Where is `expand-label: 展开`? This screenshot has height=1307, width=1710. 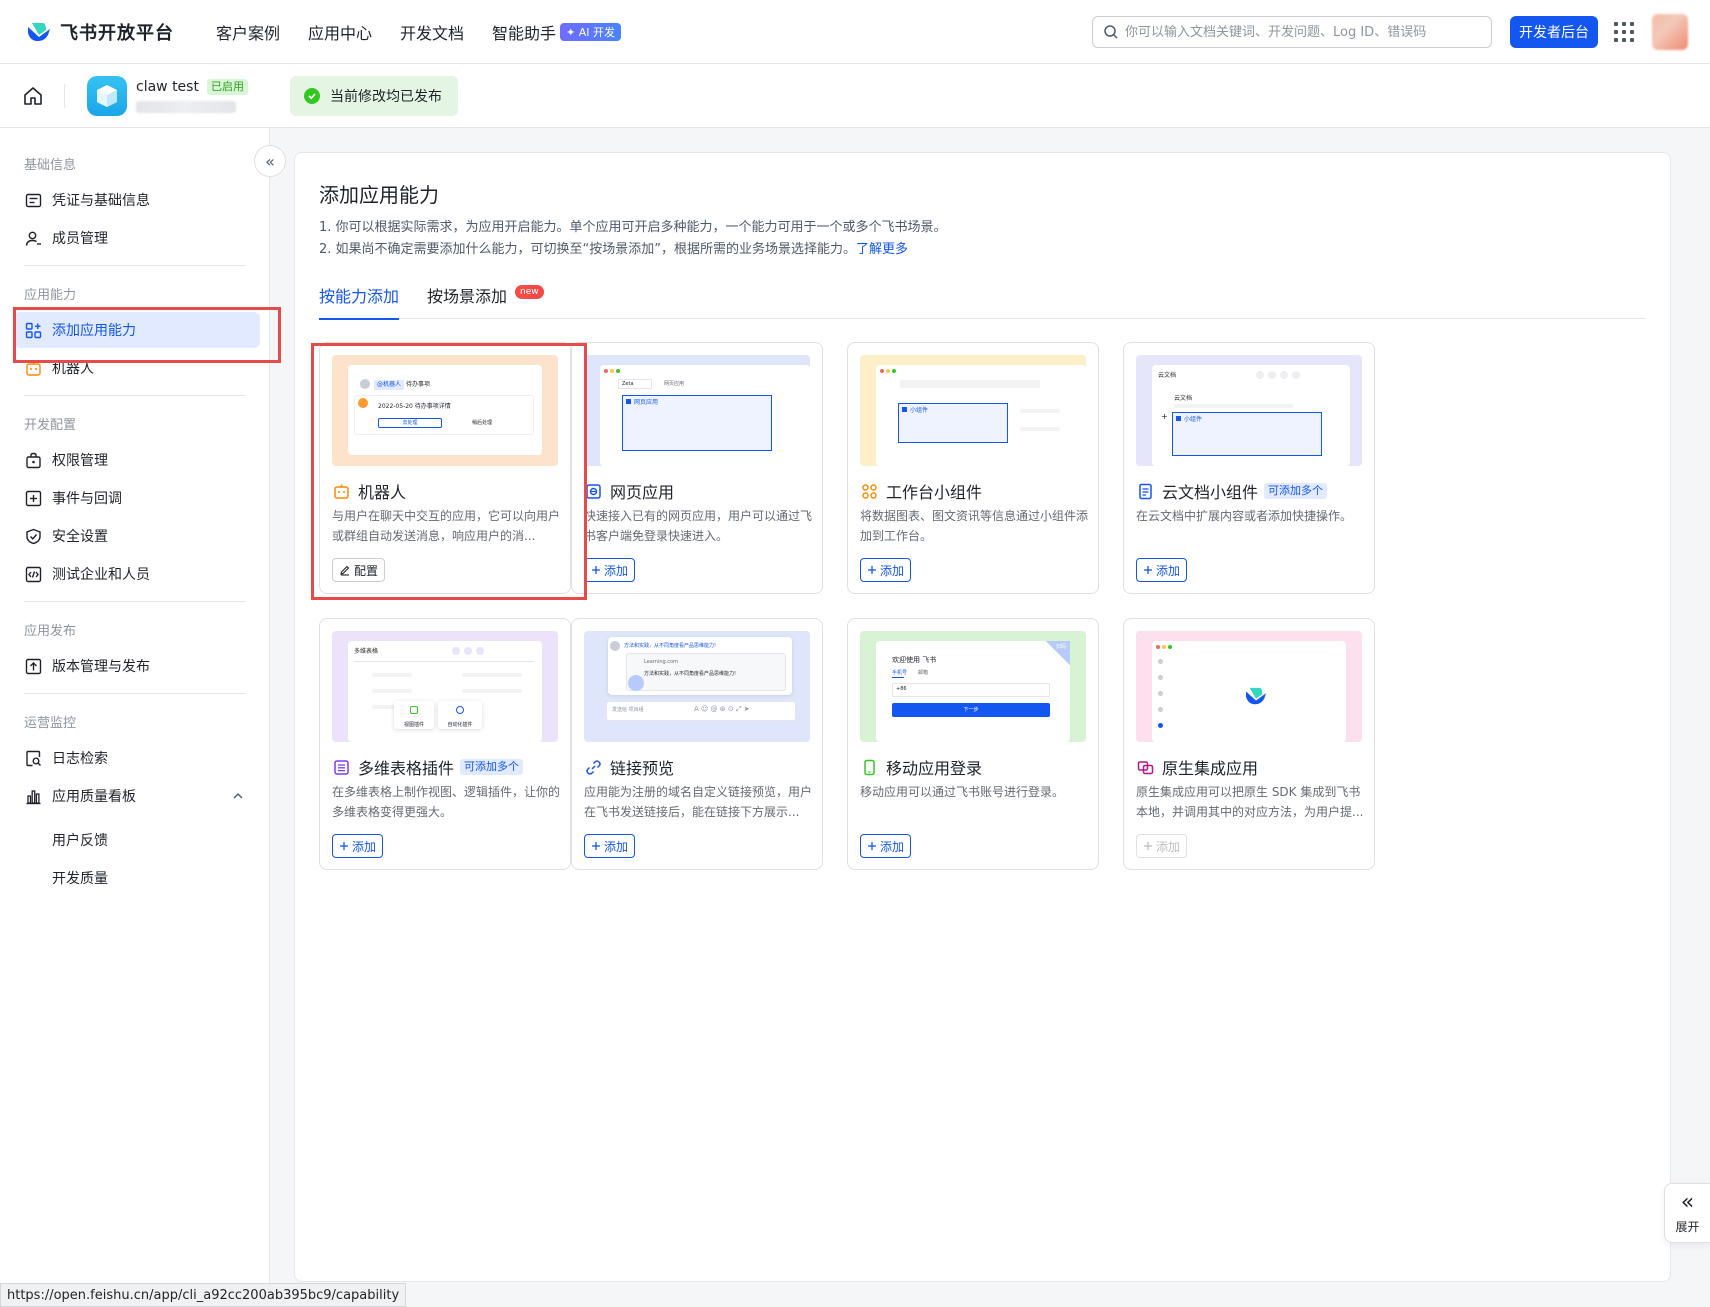 expand-label: 展开 is located at coordinates (1687, 1226).